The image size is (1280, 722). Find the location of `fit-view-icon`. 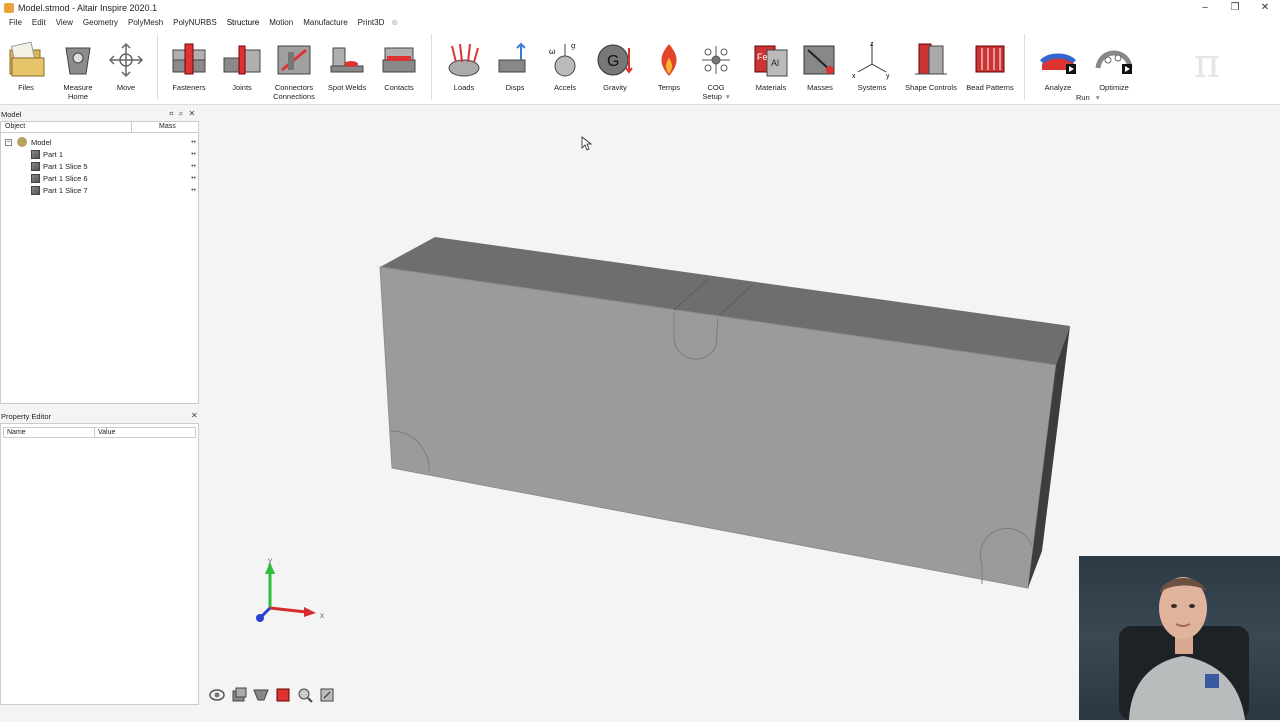

fit-view-icon is located at coordinates (327, 695).